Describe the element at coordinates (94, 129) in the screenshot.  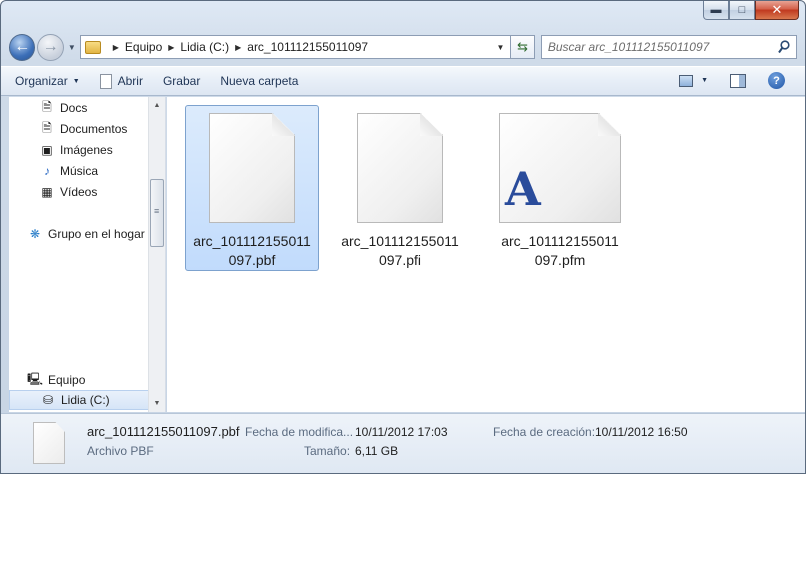
I see `sidebar-item-label: Documentos` at that location.